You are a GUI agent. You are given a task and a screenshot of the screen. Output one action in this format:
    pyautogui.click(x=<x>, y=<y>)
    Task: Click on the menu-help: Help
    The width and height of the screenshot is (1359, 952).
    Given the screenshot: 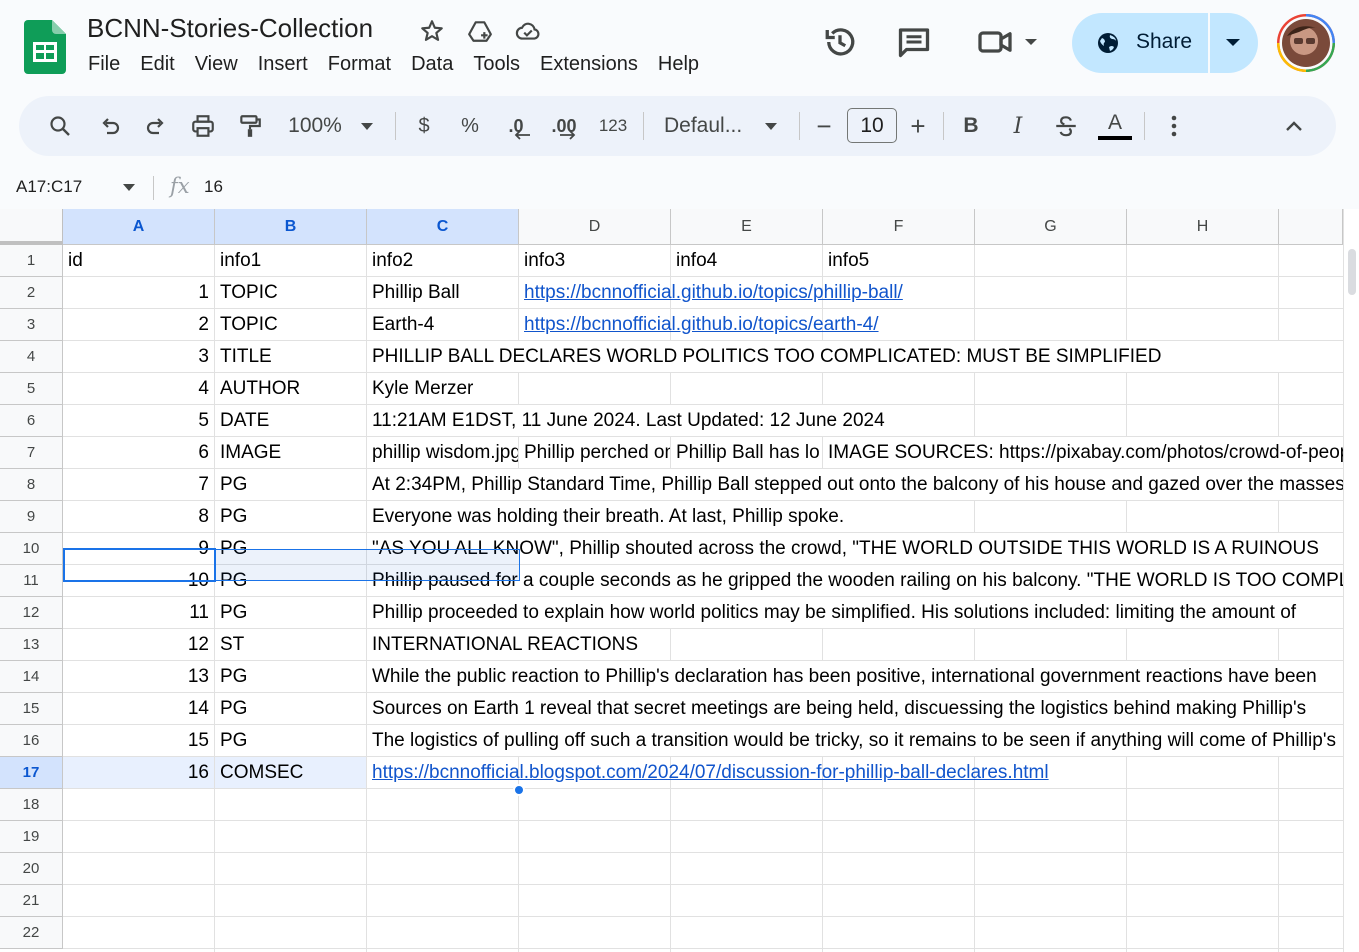 What is the action you would take?
    pyautogui.click(x=678, y=66)
    